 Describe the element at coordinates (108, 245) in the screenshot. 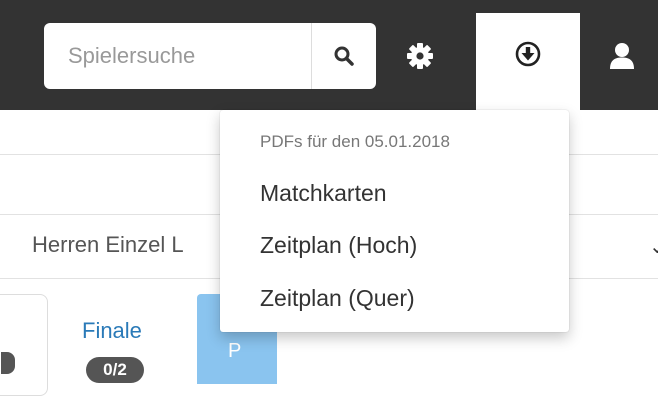

I see `competition-select-value: Herren Einzel L` at that location.